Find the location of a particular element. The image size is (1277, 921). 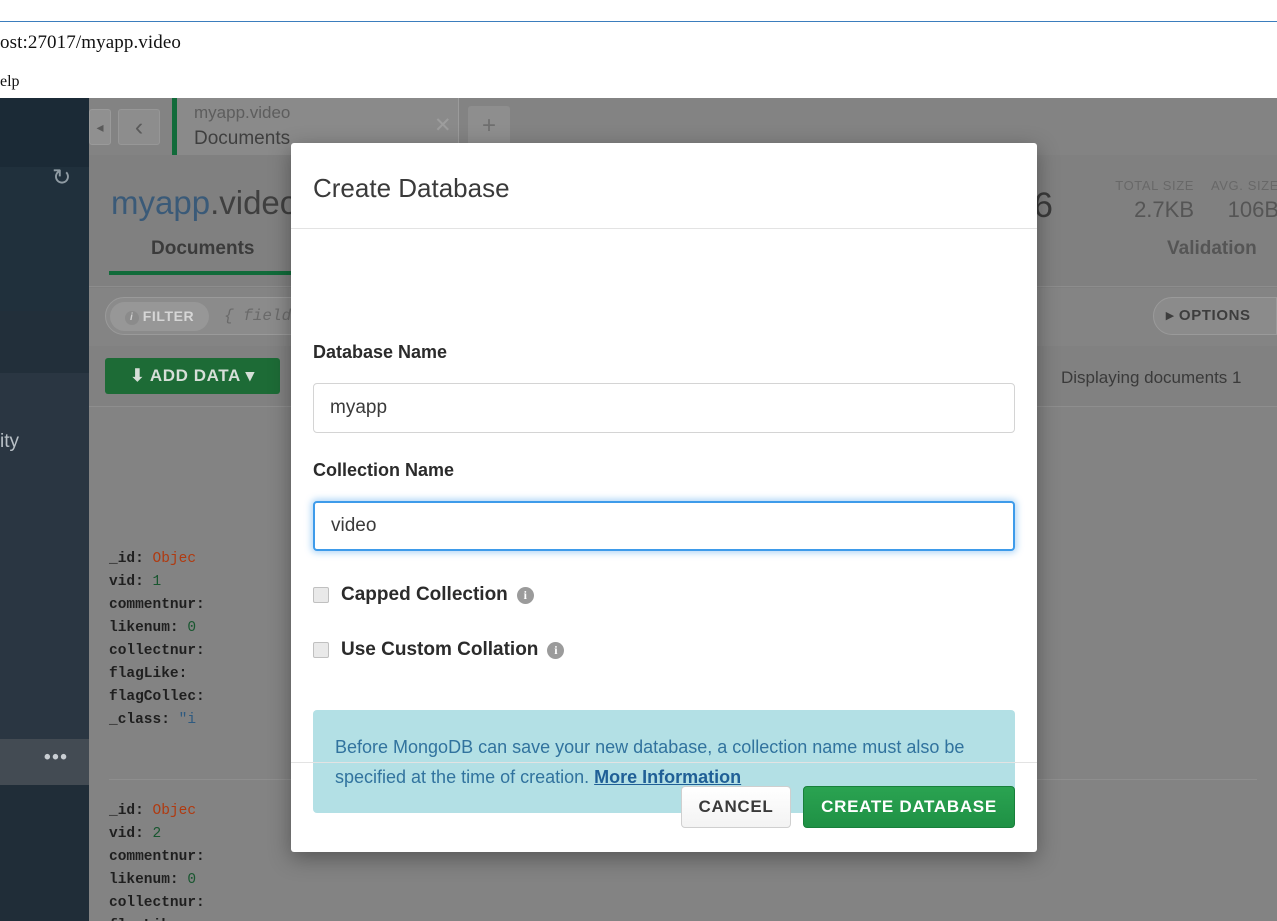

add-tab-icon: + is located at coordinates (489, 127).